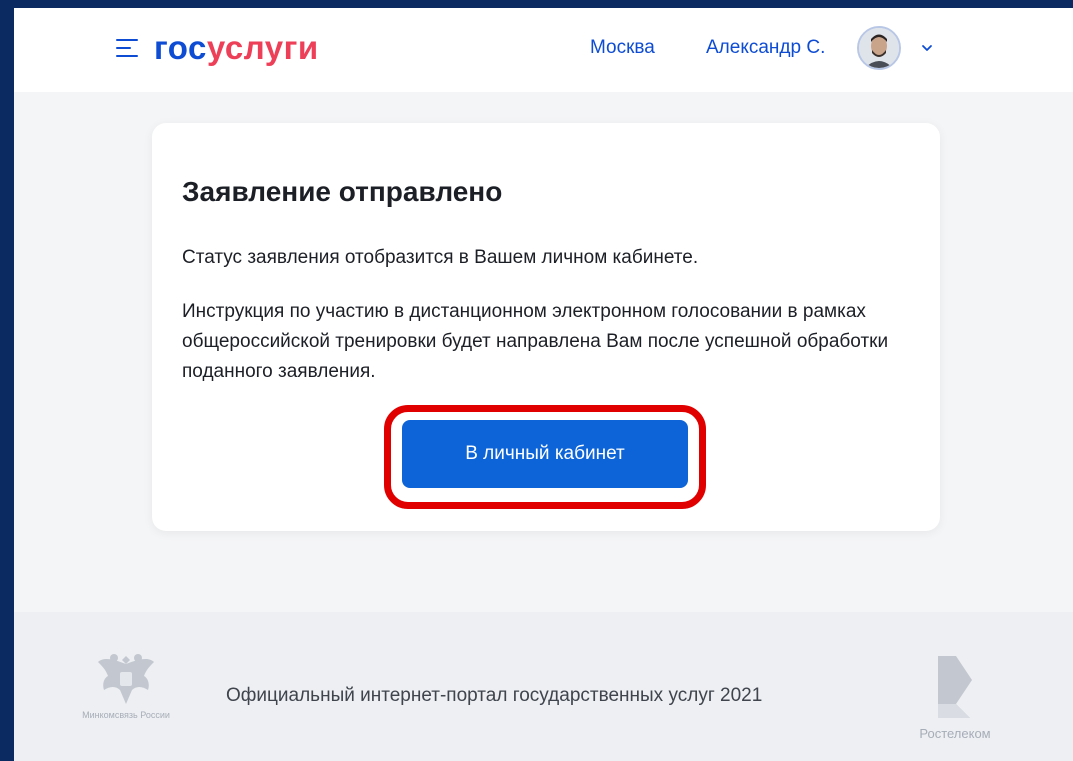 The height and width of the screenshot is (761, 1073). I want to click on personal-cabinet-button: В личный кабинет, so click(545, 454).